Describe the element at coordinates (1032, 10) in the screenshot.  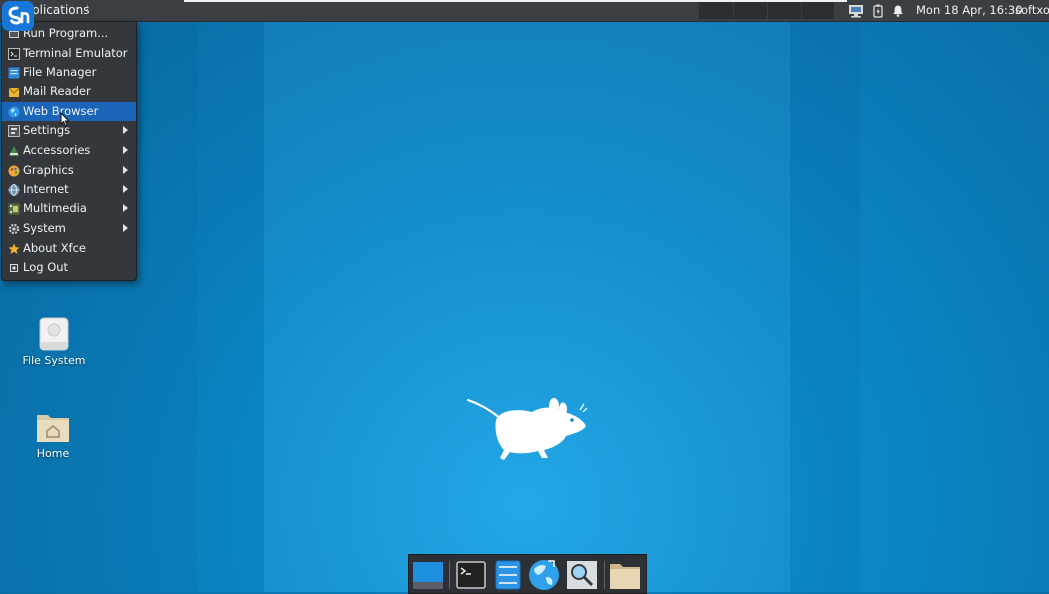
I see `user-name: softxos` at that location.